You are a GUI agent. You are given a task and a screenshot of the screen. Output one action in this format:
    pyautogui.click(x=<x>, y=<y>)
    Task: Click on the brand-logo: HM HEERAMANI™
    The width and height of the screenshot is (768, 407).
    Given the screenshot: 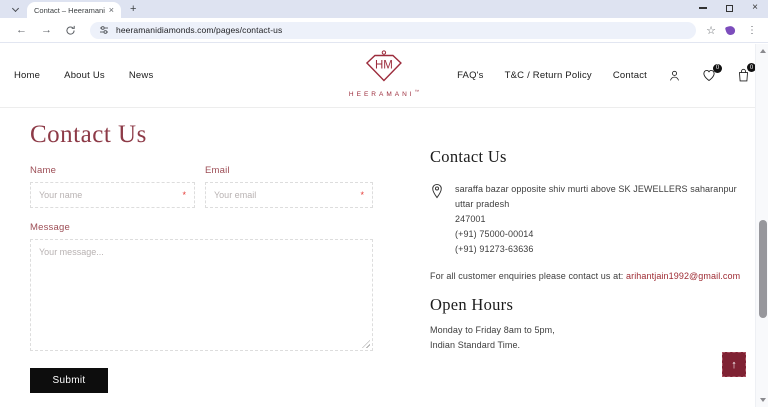 What is the action you would take?
    pyautogui.click(x=384, y=74)
    